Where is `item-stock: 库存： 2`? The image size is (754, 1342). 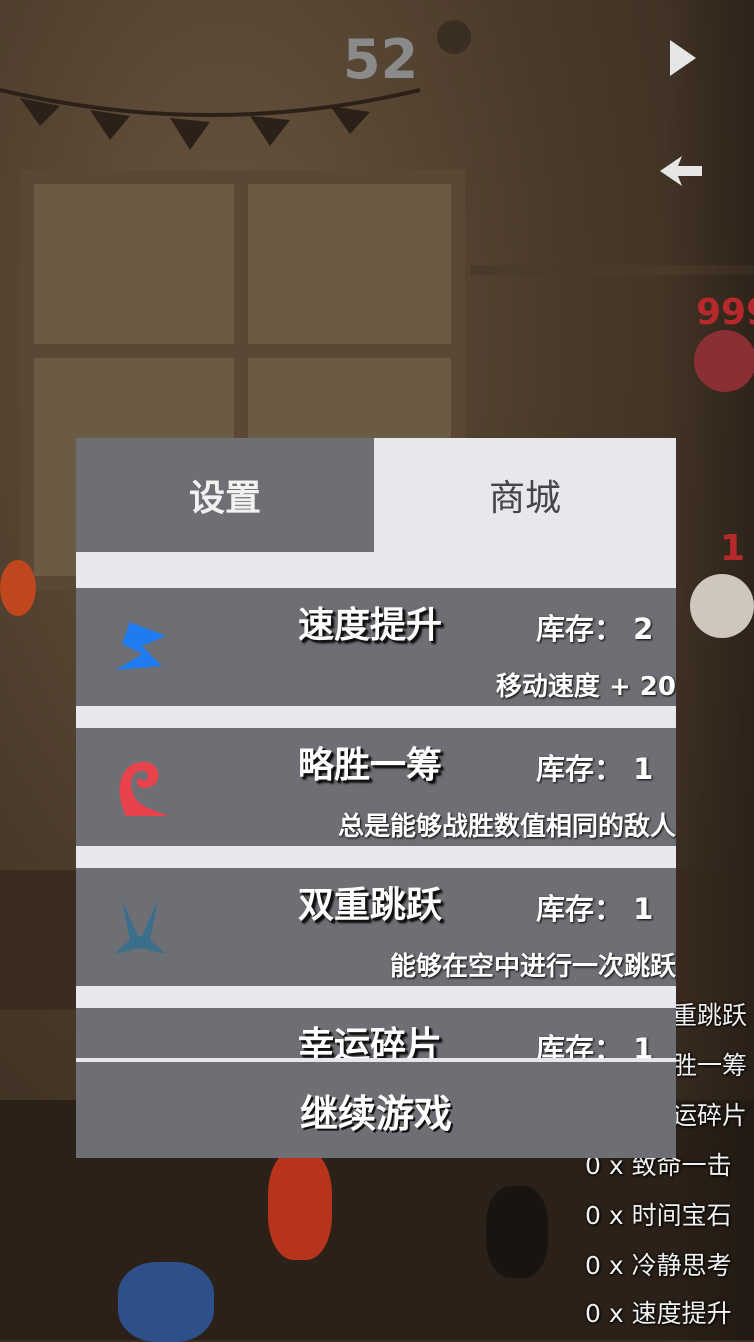 item-stock: 库存： 2 is located at coordinates (595, 629).